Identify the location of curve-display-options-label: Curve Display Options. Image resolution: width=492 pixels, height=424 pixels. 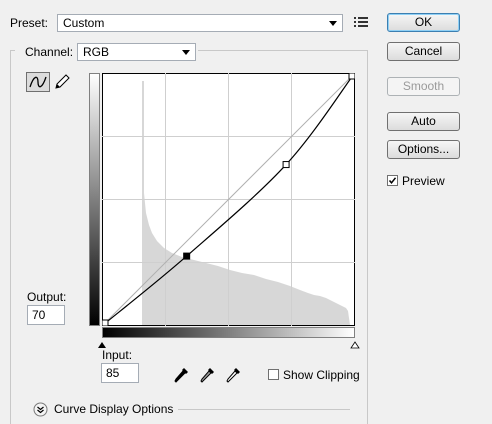
(114, 409).